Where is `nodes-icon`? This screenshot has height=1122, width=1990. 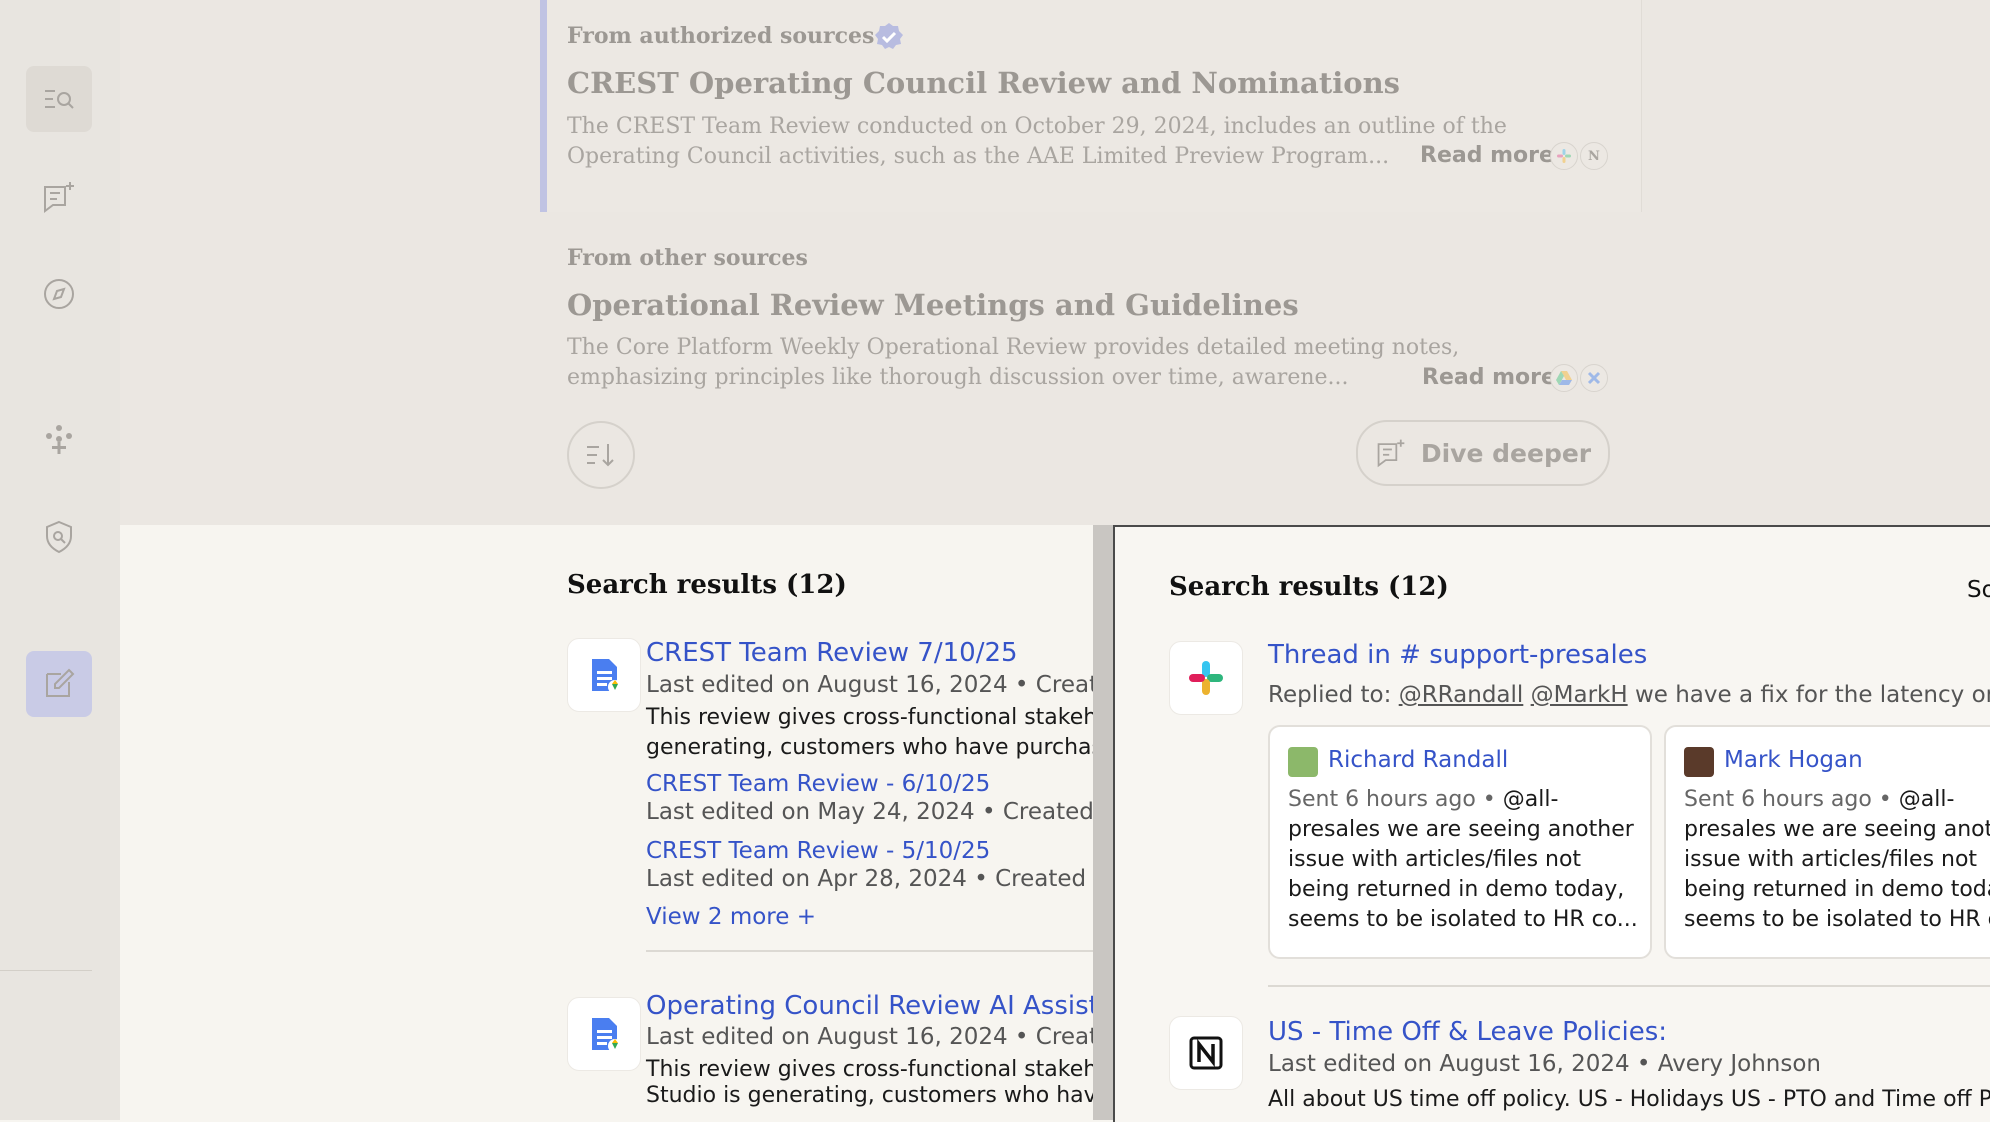
nodes-icon is located at coordinates (59, 439).